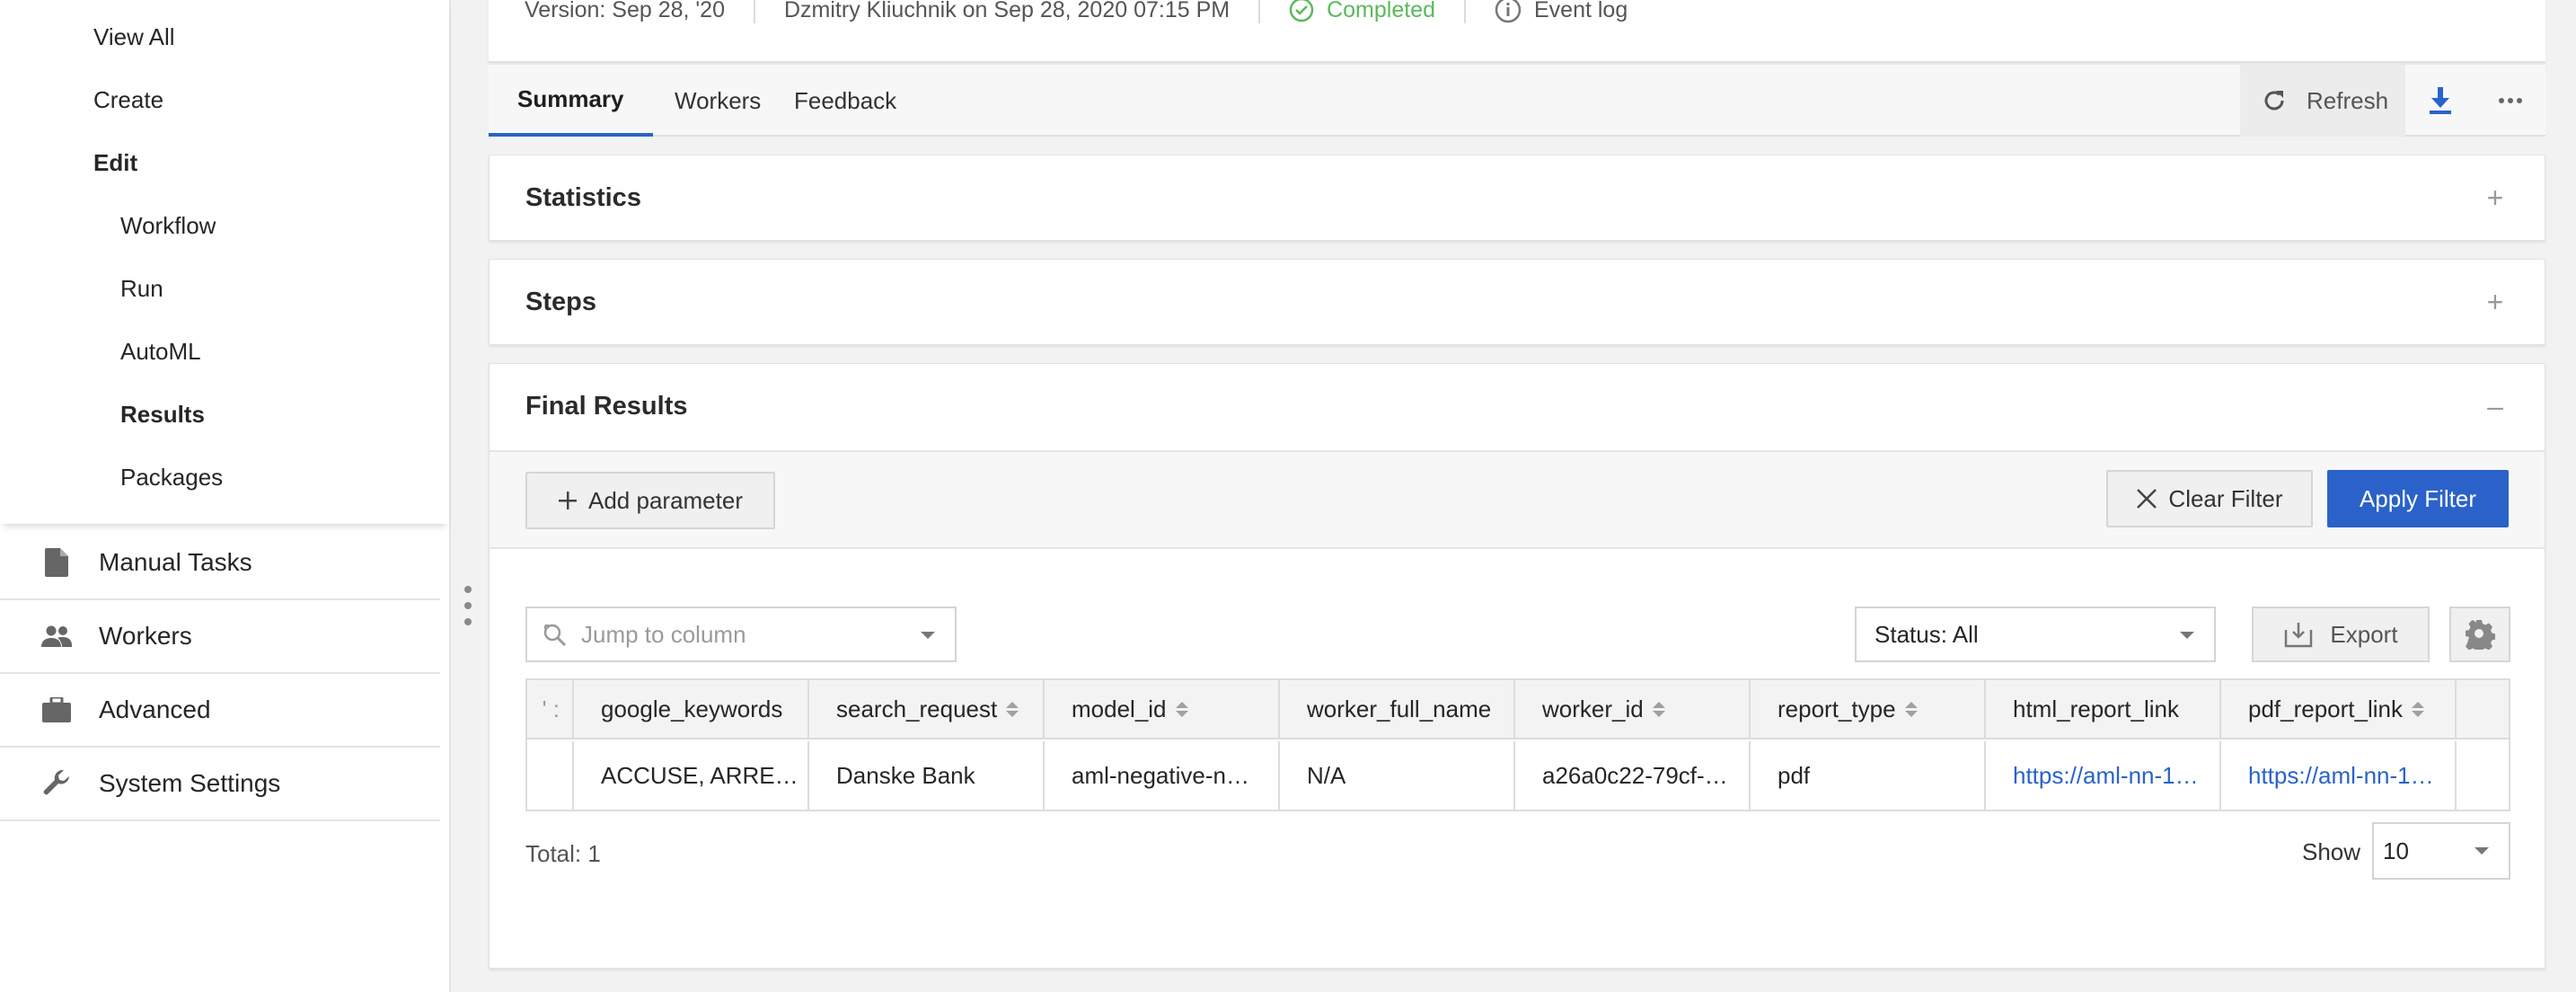  I want to click on column-header-label: pdf_report_link, so click(2325, 708).